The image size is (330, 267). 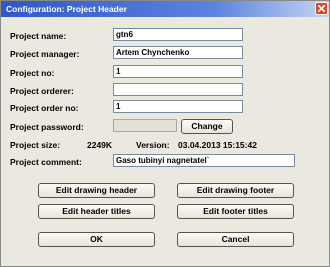 What do you see at coordinates (96, 190) in the screenshot?
I see `edit-drawing-header-button: Edit drawing header` at bounding box center [96, 190].